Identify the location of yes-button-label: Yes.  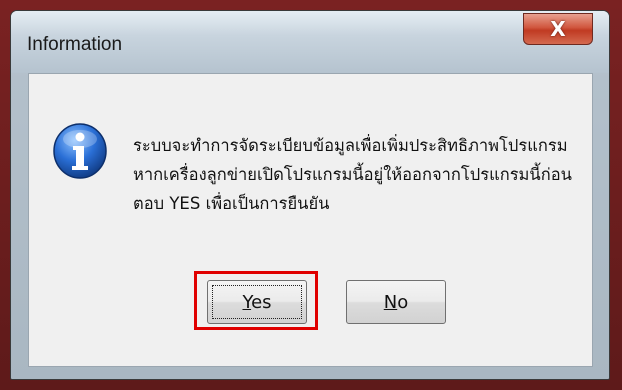
(257, 302).